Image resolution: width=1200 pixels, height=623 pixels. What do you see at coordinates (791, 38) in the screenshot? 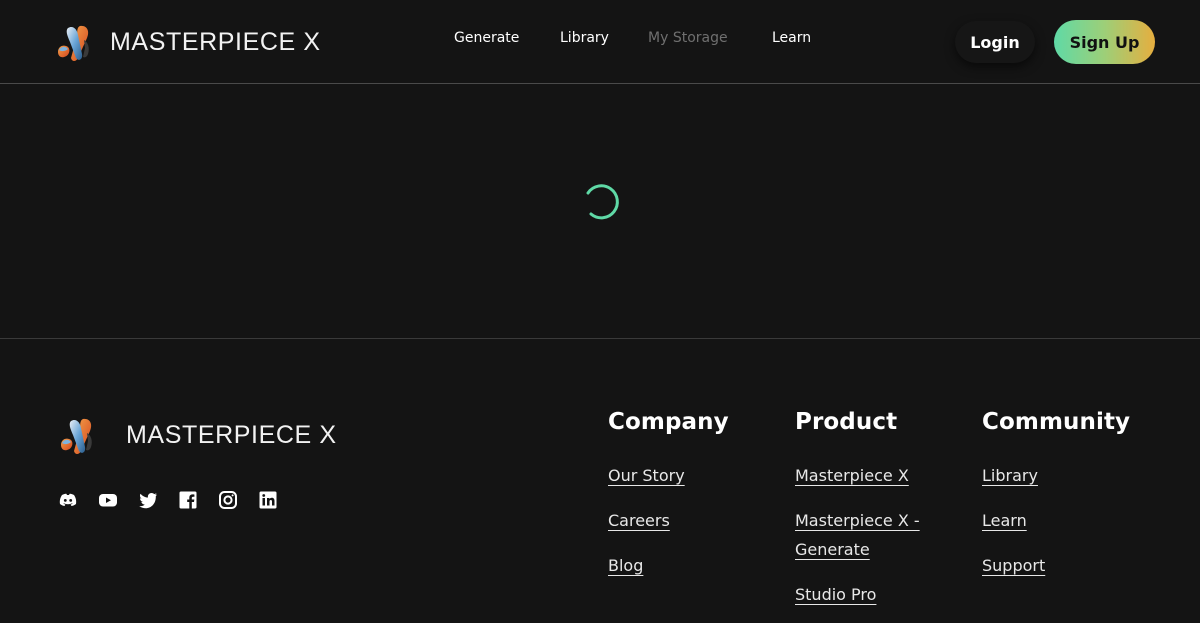
I see `nav-learn: Learn` at bounding box center [791, 38].